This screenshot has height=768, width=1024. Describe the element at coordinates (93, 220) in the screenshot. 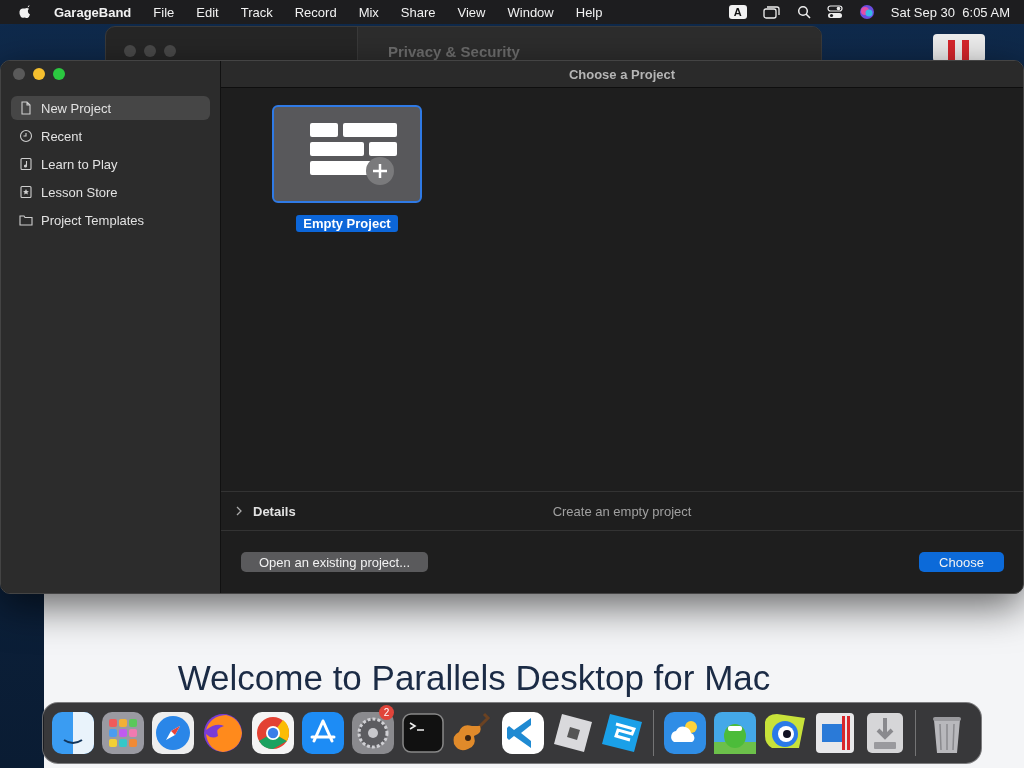

I see `sidebar-label: Project Templates` at that location.